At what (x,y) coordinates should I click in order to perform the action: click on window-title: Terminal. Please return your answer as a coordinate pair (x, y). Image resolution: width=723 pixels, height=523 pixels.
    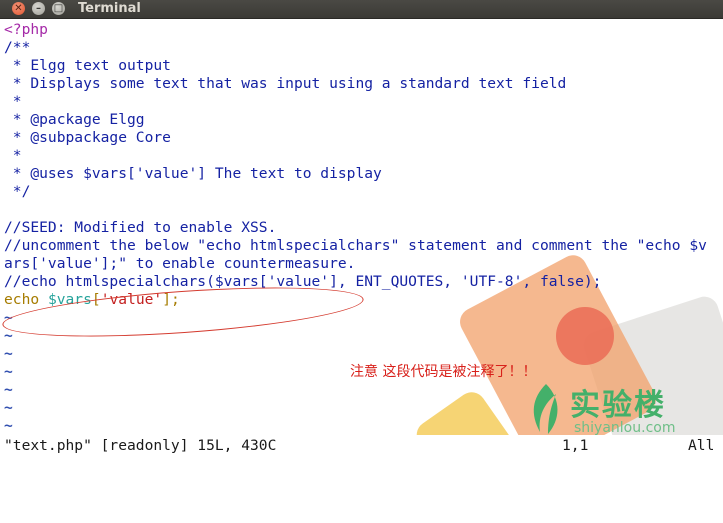
    Looking at the image, I should click on (109, 8).